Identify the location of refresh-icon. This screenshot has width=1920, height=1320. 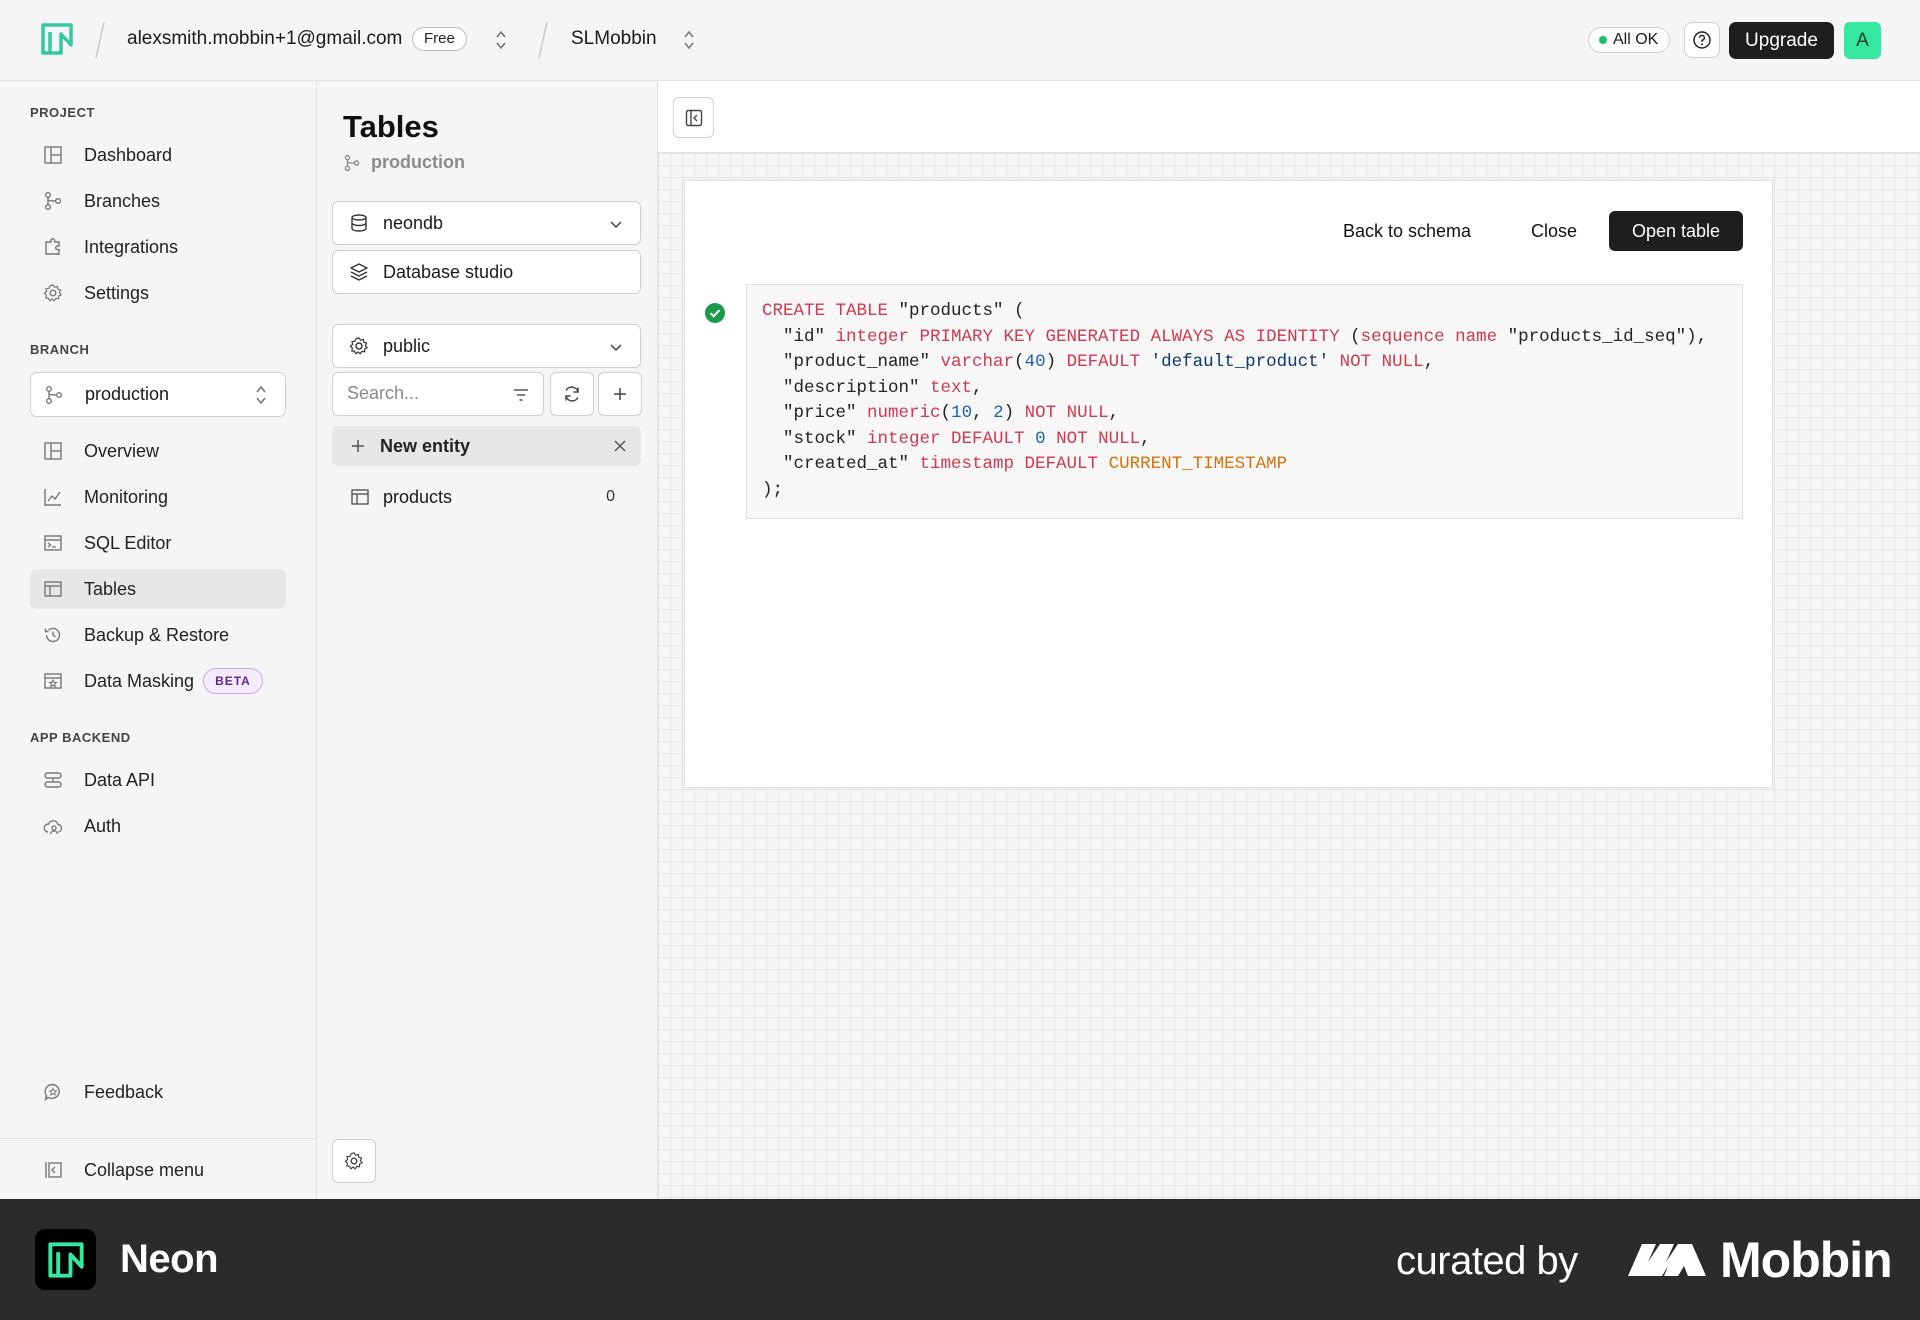
(572, 394).